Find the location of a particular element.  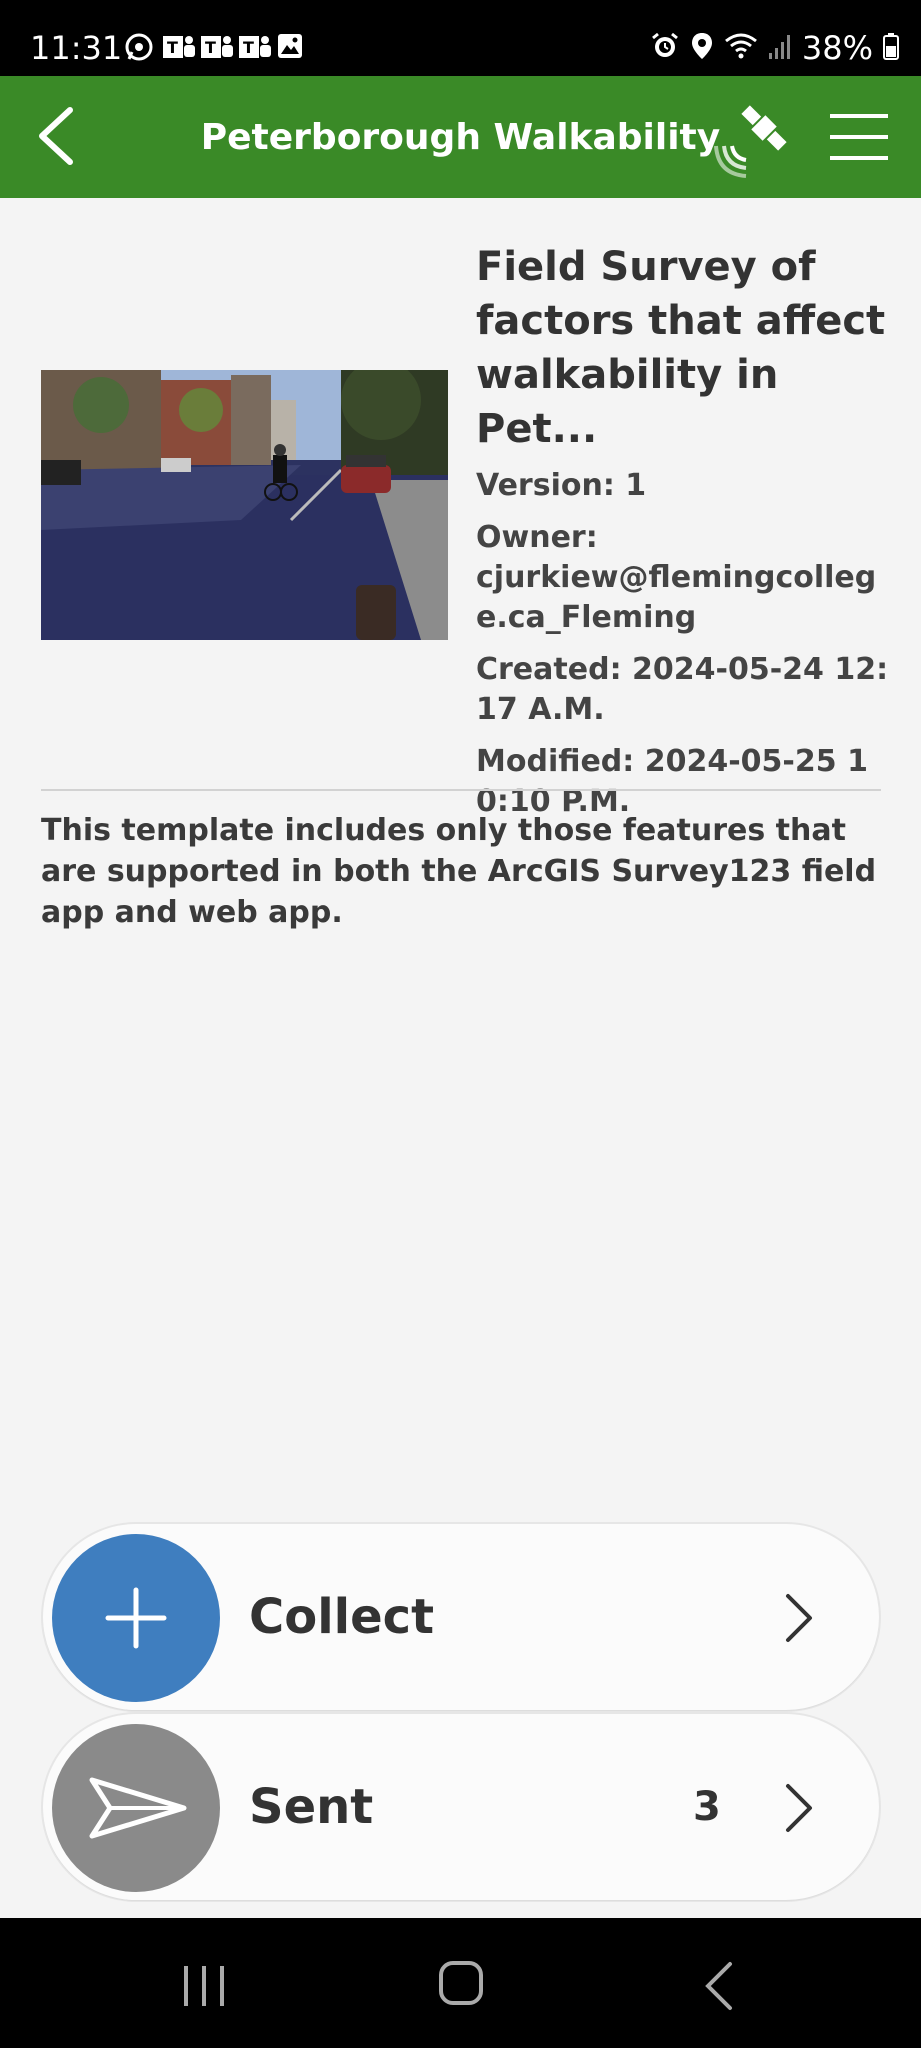

battery-icon is located at coordinates (891, 48).